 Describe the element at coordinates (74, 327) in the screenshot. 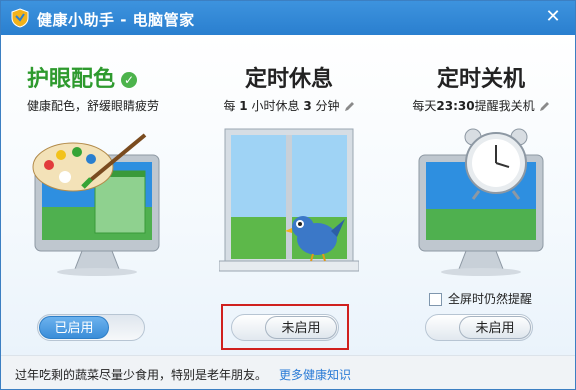

I see `eye-care-toggle-label: 已启用` at that location.